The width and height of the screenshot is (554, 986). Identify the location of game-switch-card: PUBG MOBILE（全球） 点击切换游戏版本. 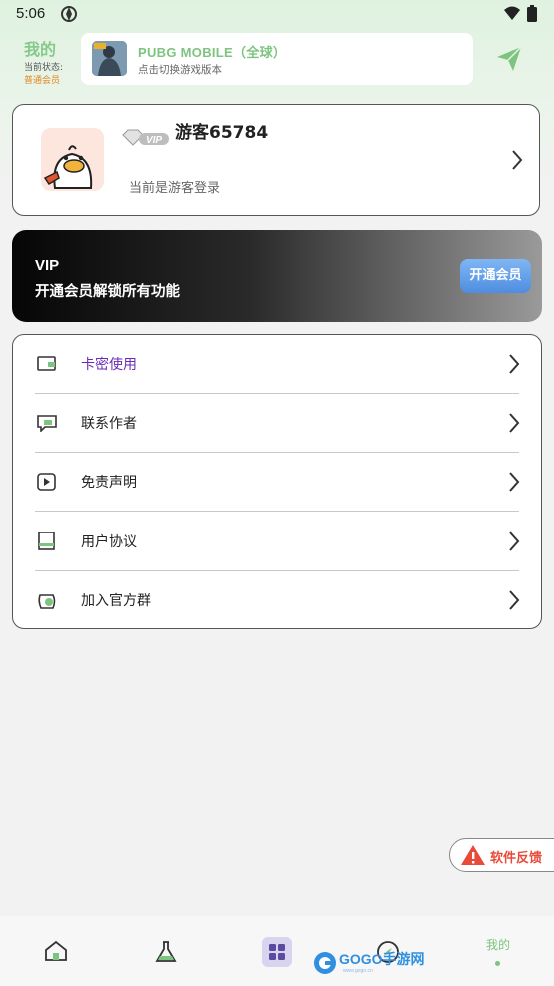
(277, 59).